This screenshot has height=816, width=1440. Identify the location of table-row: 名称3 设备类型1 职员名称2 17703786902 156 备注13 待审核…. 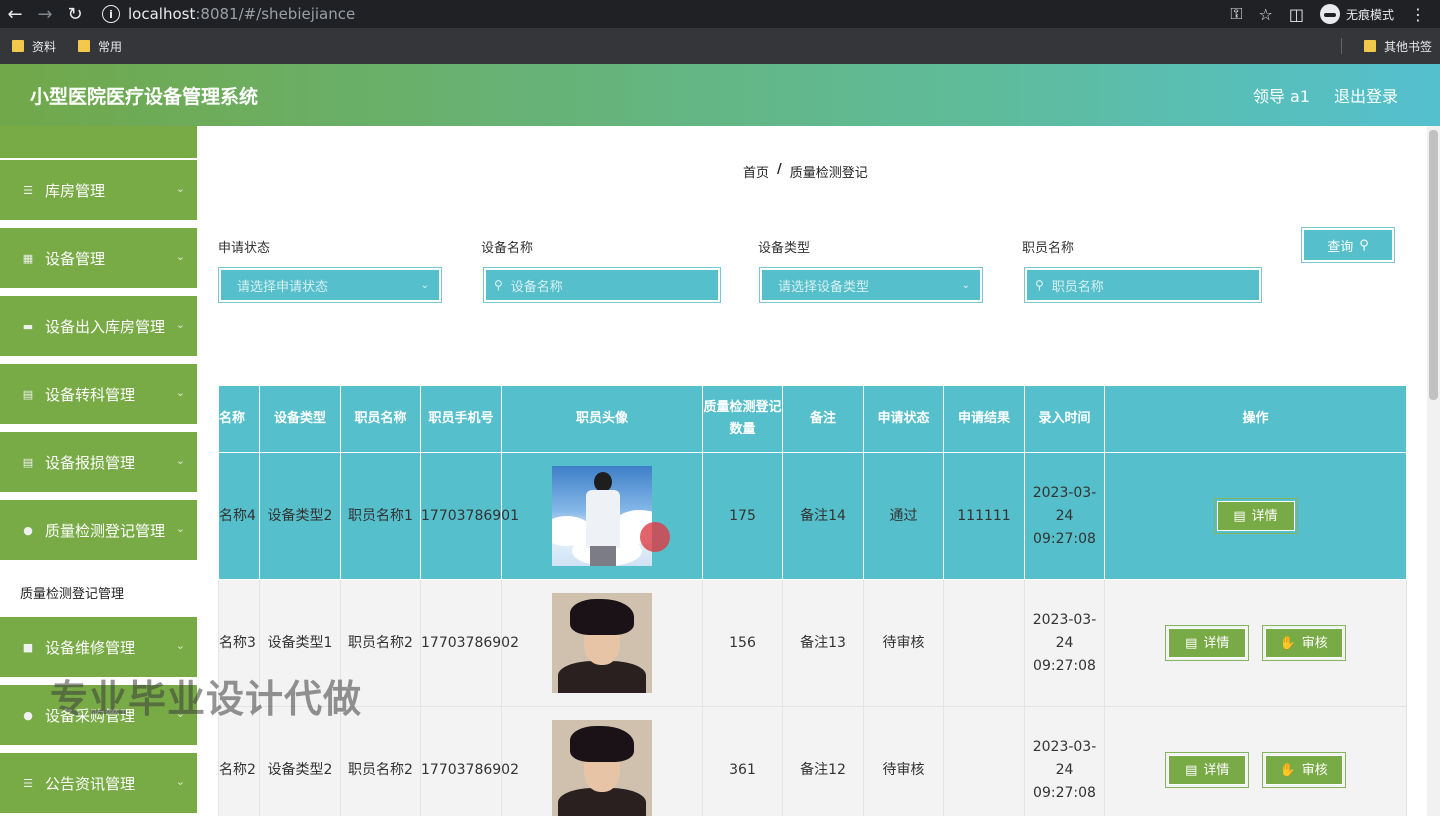
(812, 643).